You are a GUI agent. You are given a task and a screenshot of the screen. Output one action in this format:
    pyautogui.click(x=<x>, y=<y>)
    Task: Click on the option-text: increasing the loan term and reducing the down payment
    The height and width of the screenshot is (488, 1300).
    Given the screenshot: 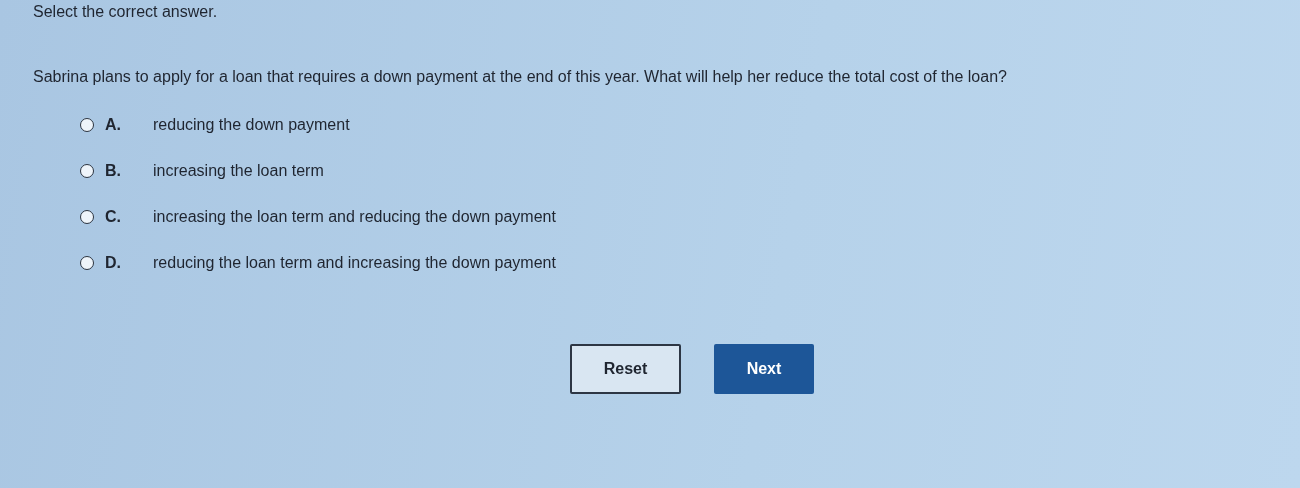 What is the action you would take?
    pyautogui.click(x=354, y=217)
    